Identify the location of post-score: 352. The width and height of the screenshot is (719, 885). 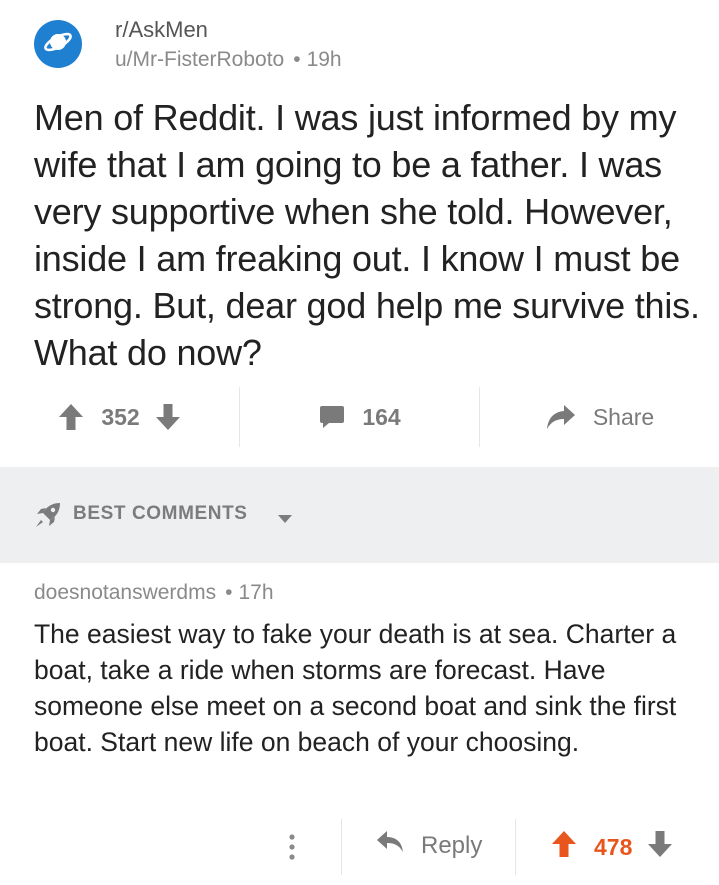
(120, 416).